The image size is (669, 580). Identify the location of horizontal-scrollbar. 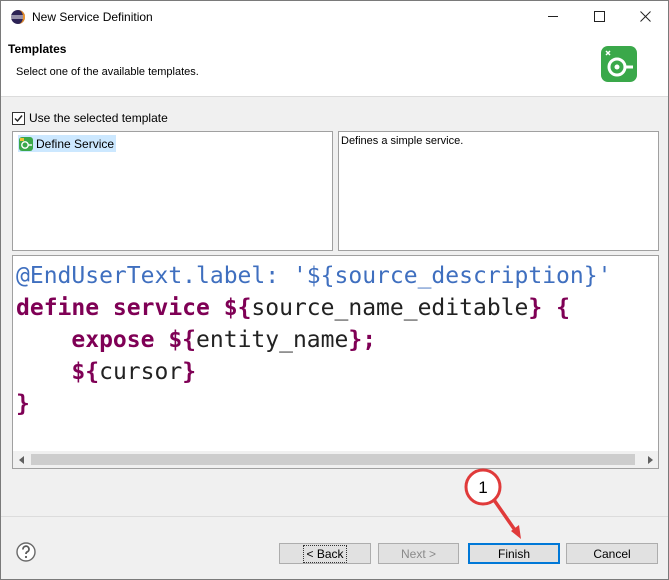
(335, 459).